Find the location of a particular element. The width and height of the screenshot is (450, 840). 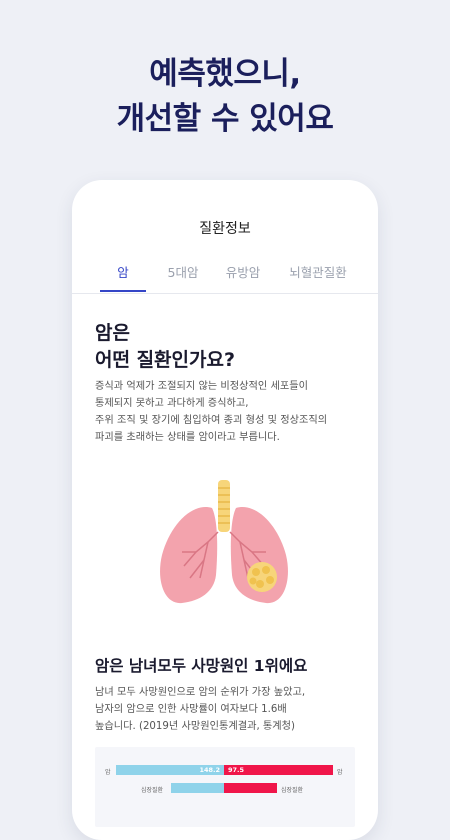

active-tab-indicator is located at coordinates (123, 291).